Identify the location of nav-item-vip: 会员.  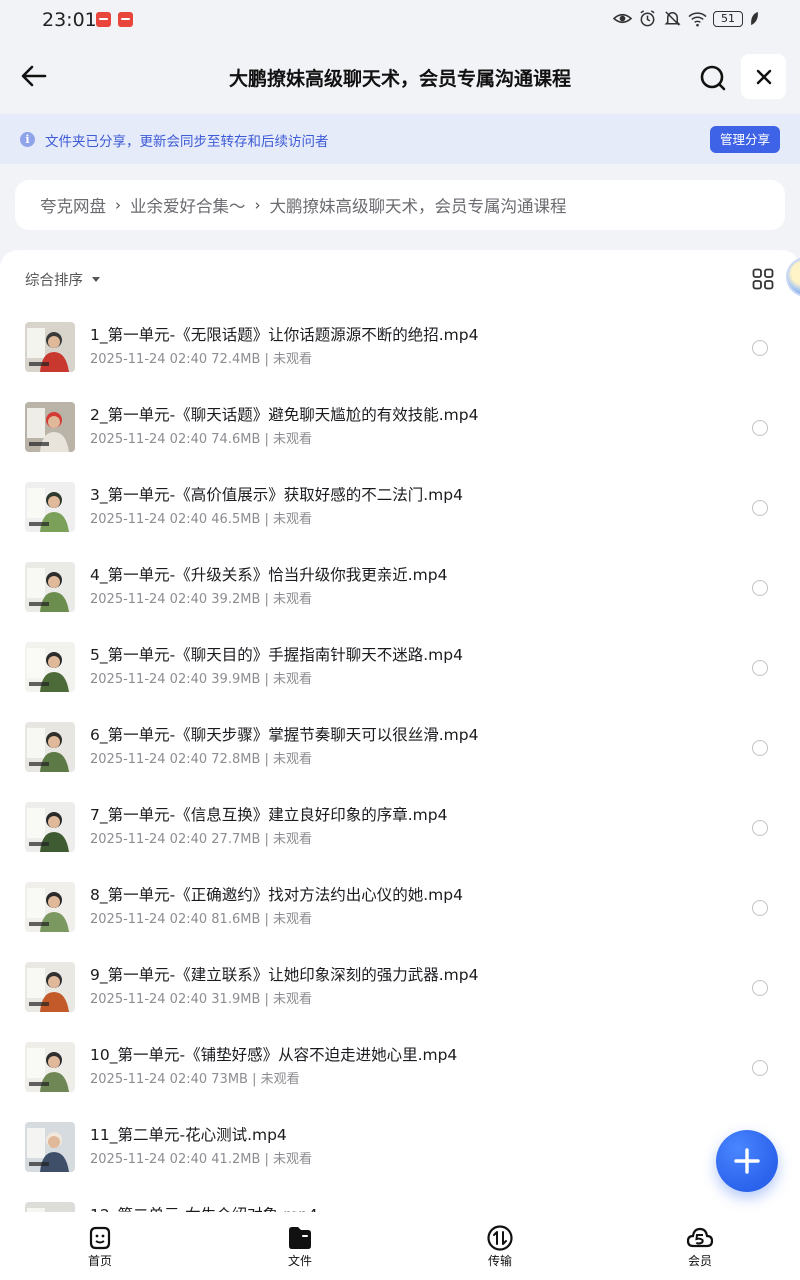
(700, 1246).